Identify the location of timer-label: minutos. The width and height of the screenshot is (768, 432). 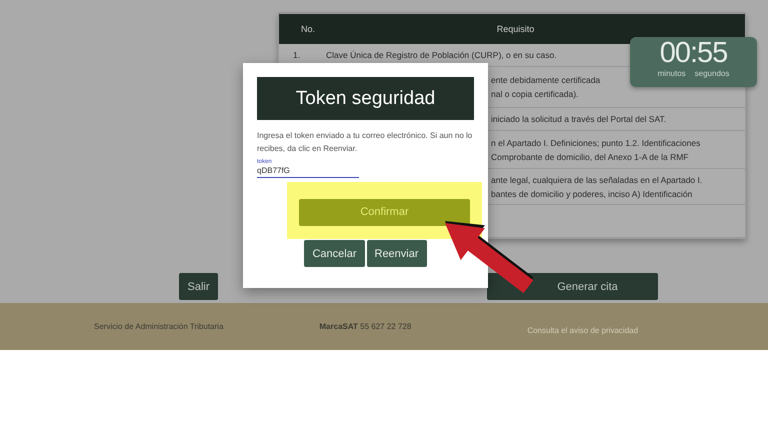
(672, 73).